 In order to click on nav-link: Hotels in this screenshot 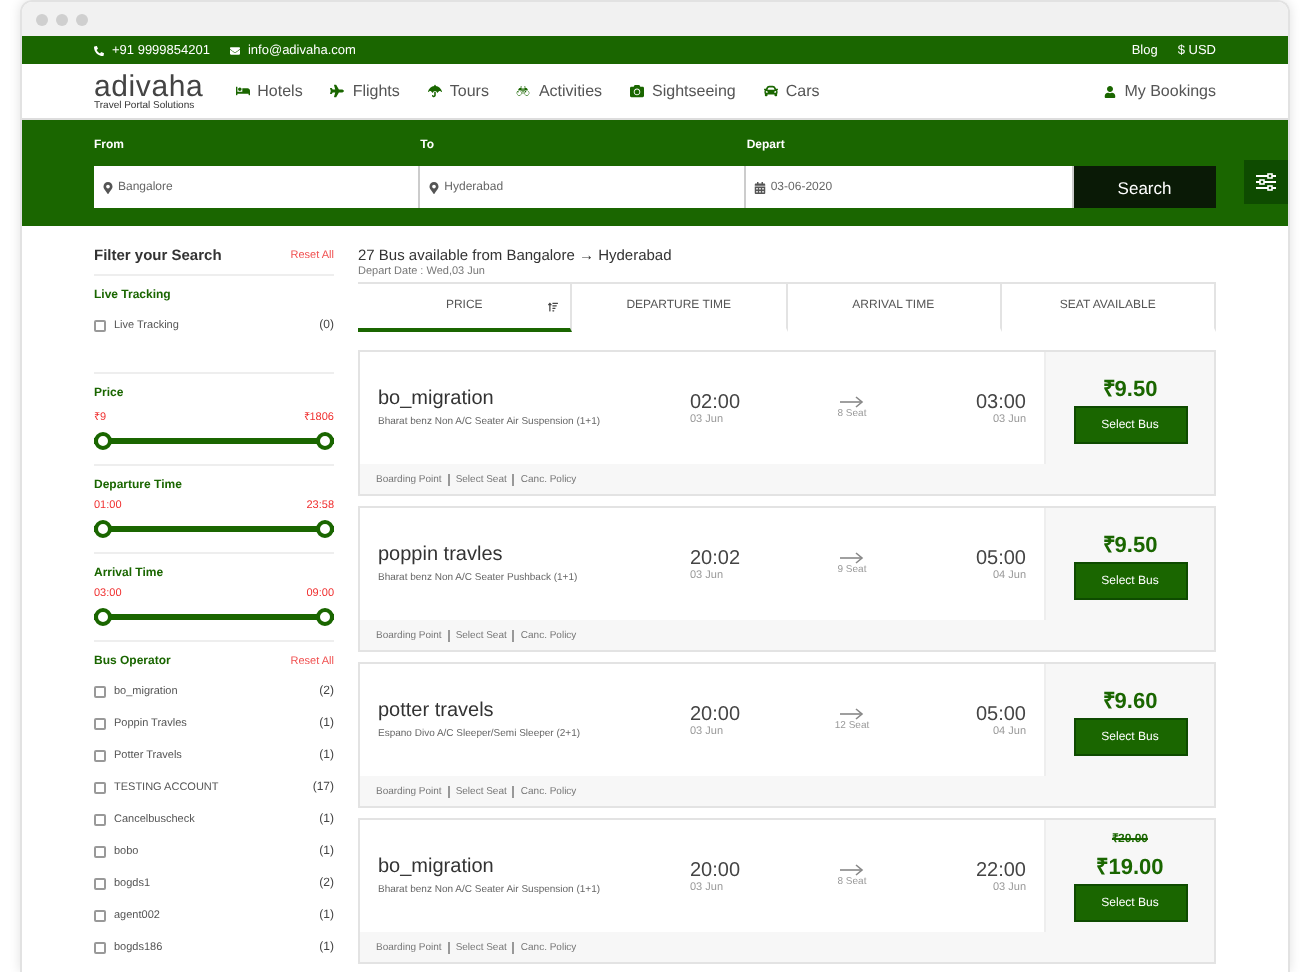, I will do `click(280, 91)`.